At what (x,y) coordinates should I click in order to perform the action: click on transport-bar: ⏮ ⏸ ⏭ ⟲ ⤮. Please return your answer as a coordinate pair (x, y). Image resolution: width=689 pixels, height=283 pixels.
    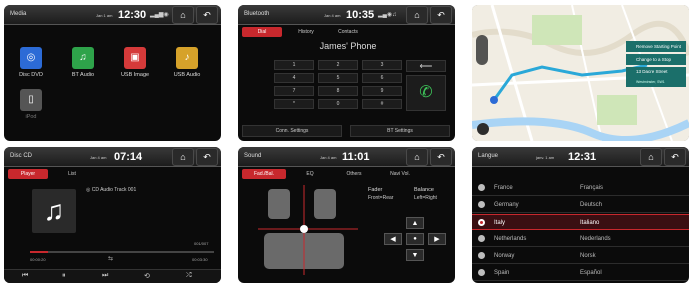
    Looking at the image, I should click on (112, 276).